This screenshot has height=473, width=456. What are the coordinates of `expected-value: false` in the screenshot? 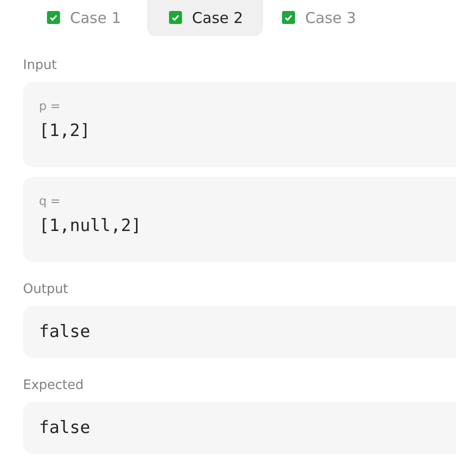 It's located at (64, 428).